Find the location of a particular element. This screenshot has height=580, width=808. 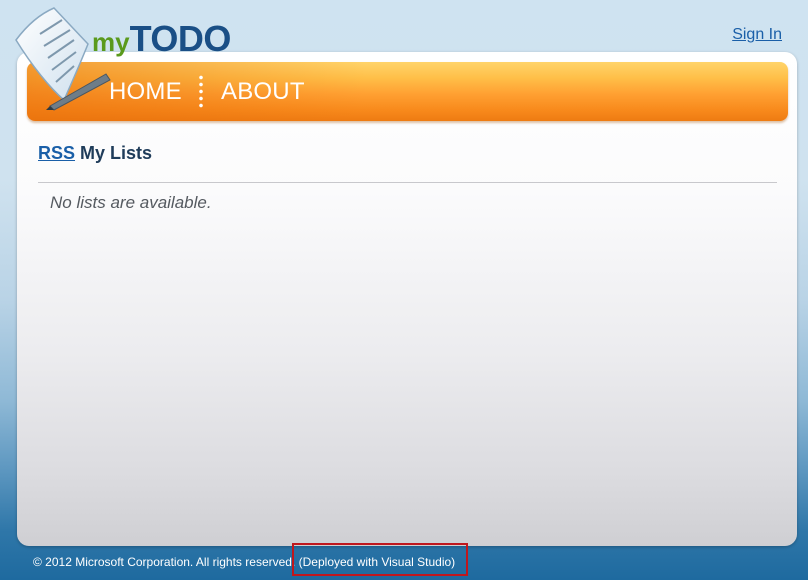

site-logo: myTODO is located at coordinates (120, 59).